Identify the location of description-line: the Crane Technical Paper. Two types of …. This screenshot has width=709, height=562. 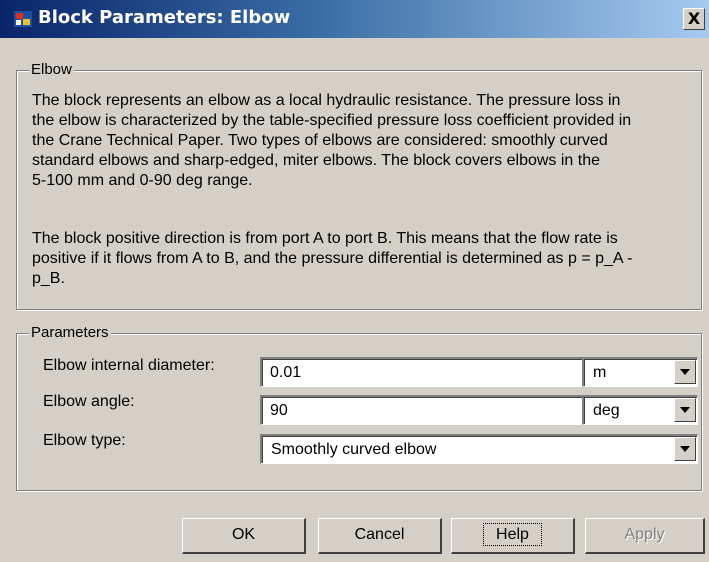
(320, 140).